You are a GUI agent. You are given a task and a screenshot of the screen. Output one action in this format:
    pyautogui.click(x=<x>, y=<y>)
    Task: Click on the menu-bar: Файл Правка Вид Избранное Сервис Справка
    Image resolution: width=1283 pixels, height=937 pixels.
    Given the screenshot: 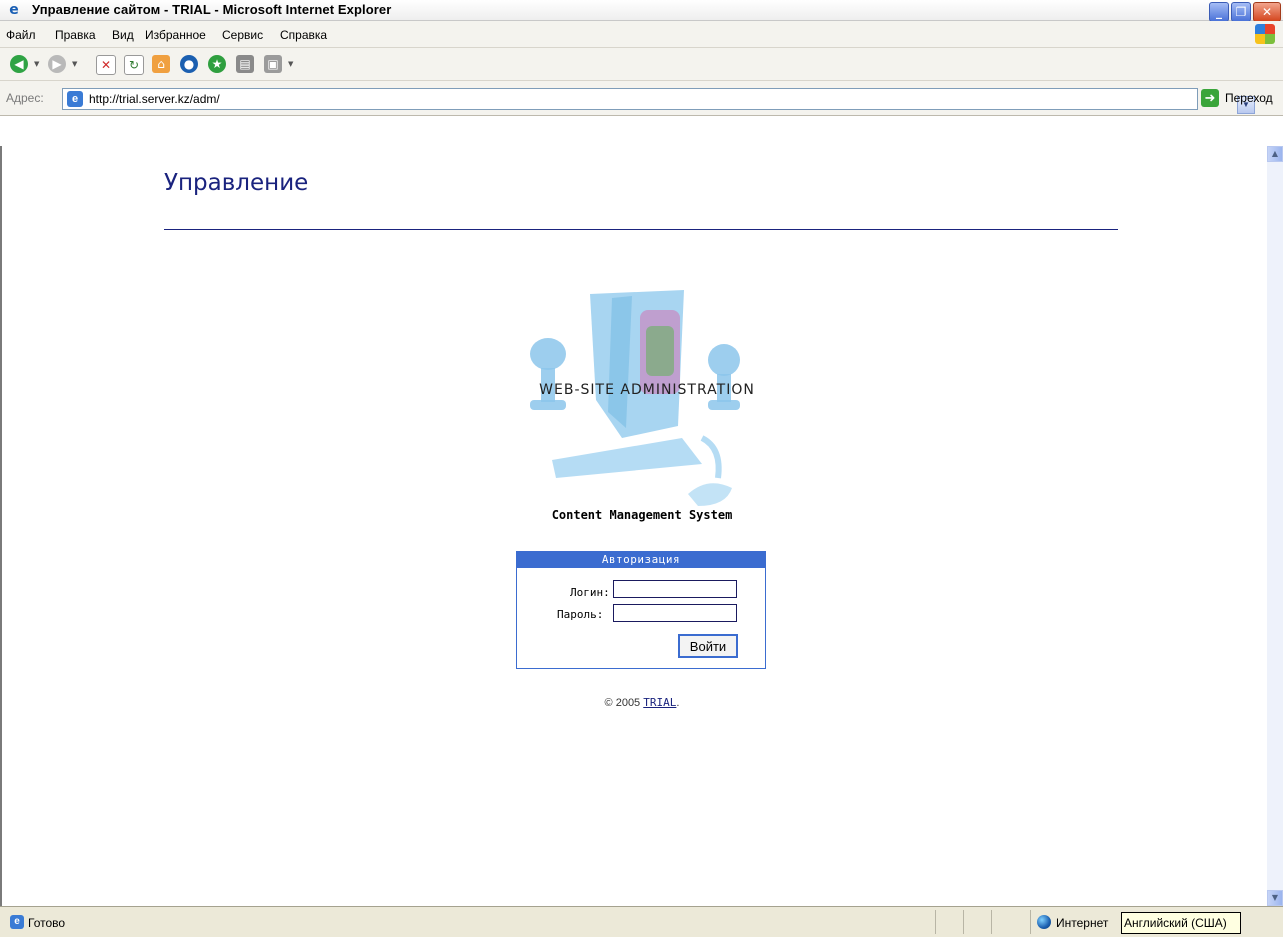 What is the action you would take?
    pyautogui.click(x=641, y=34)
    